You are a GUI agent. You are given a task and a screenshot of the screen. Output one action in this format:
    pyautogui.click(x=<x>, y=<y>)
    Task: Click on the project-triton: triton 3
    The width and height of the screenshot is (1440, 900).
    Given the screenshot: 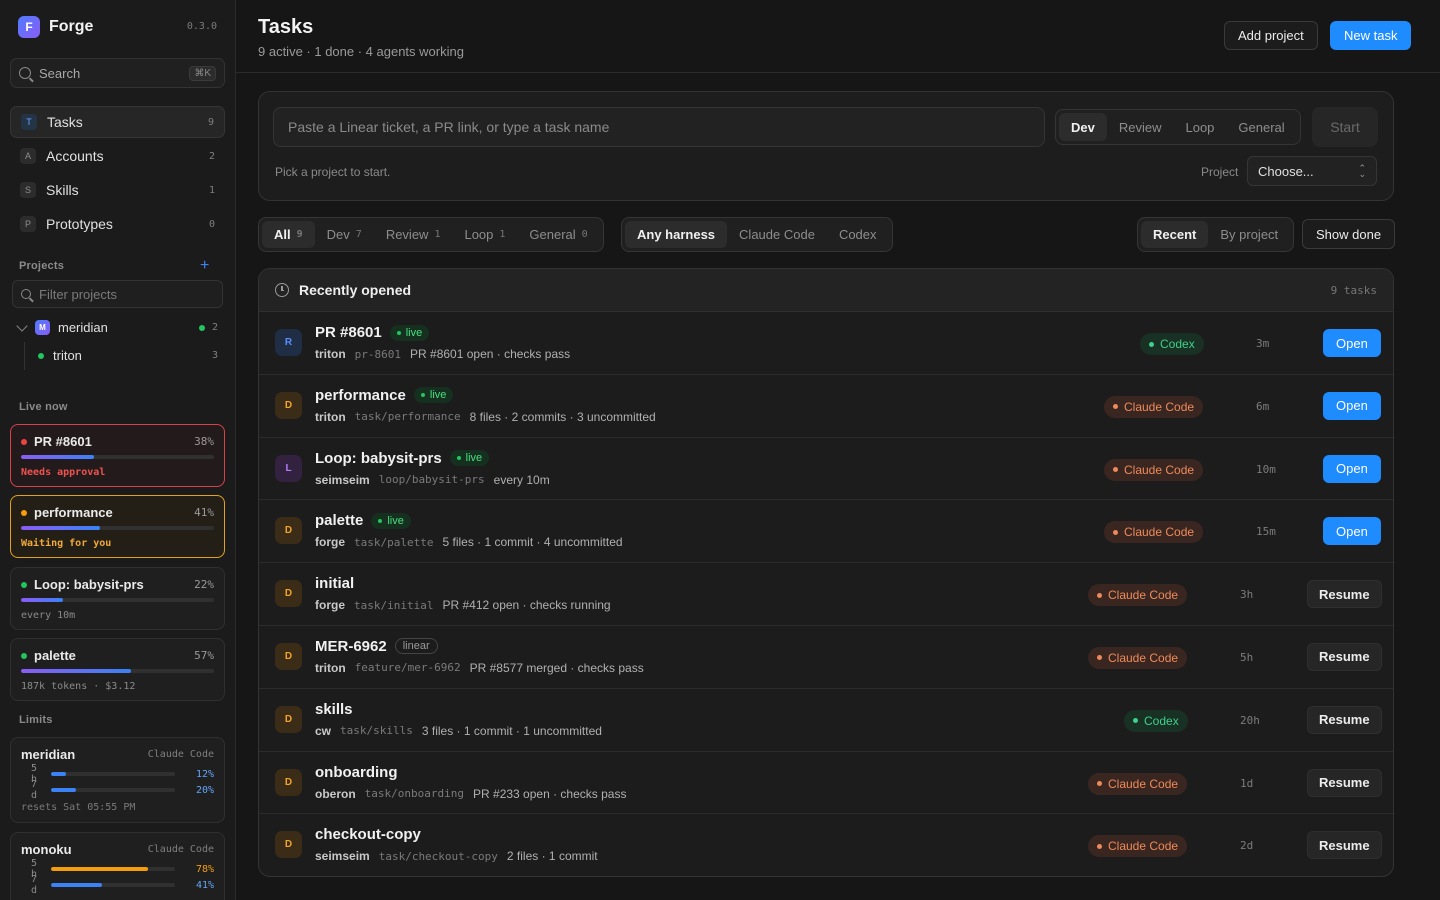 What is the action you would take?
    pyautogui.click(x=128, y=355)
    